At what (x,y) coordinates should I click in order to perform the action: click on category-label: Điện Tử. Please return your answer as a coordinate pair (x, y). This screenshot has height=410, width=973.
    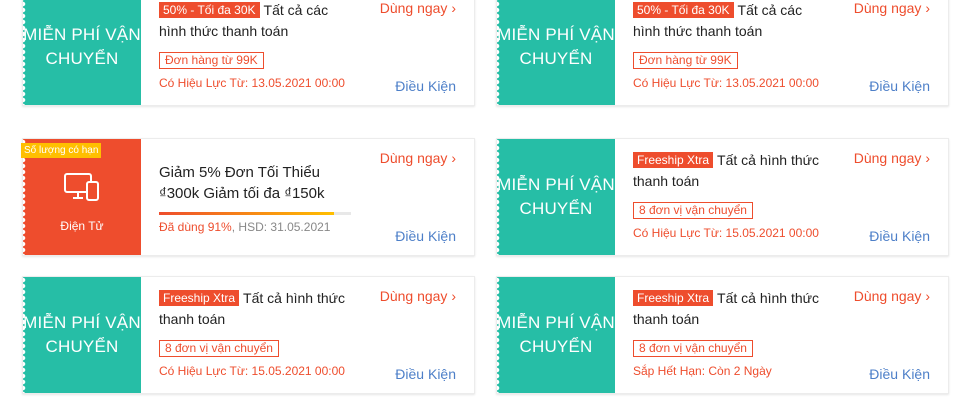
    Looking at the image, I should click on (82, 226).